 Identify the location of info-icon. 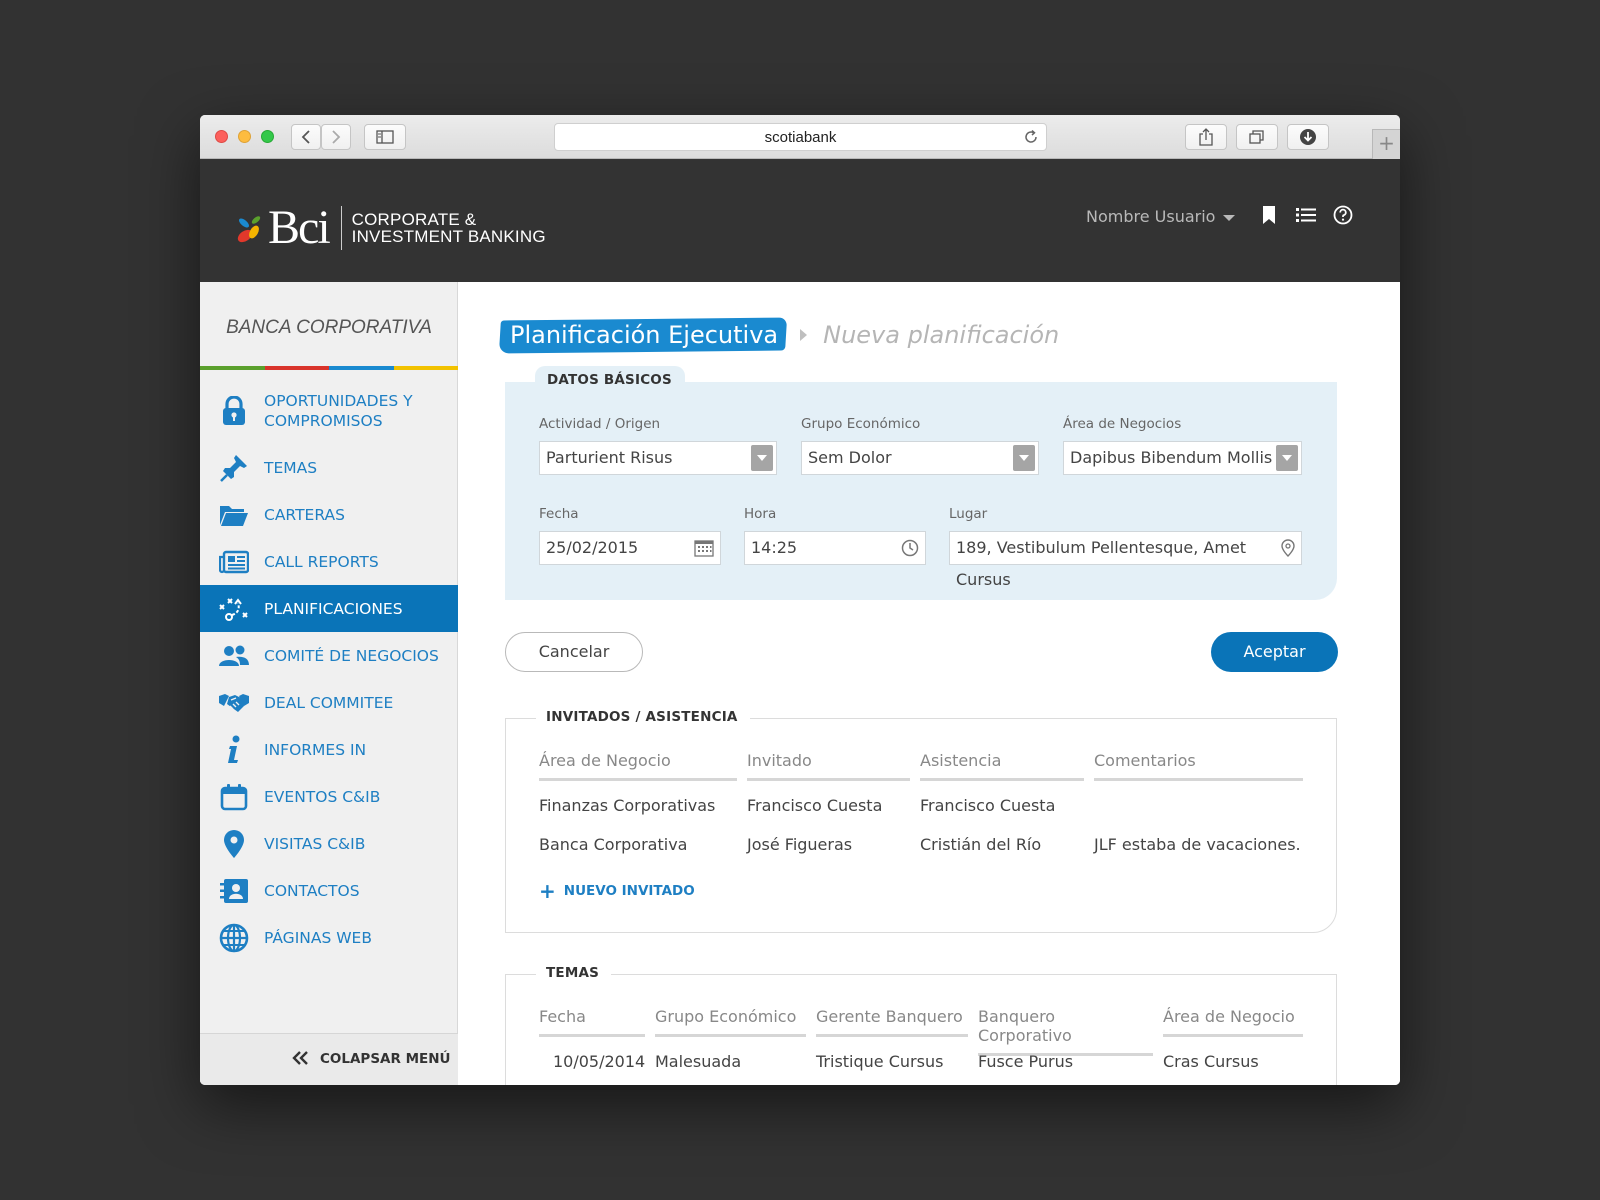
(234, 750).